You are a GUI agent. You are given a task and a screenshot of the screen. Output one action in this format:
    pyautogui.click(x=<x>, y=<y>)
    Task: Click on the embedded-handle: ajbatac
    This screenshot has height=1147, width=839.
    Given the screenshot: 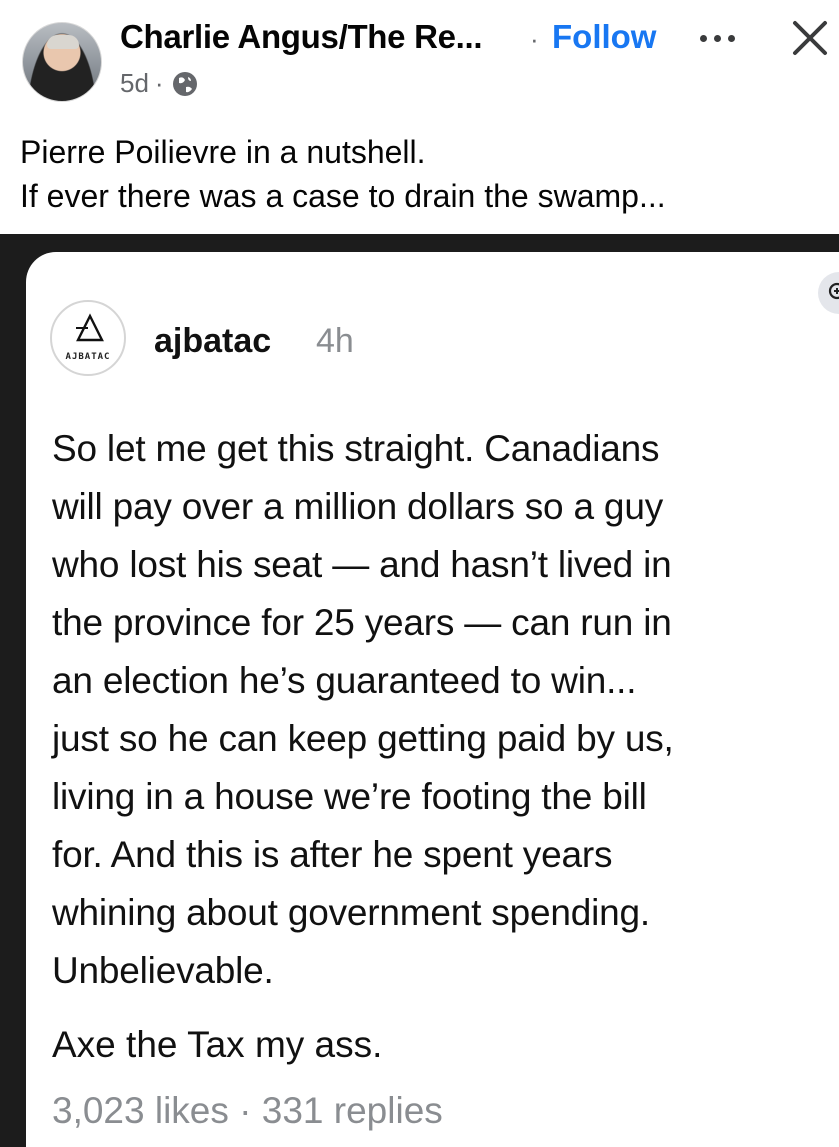 What is the action you would take?
    pyautogui.click(x=212, y=341)
    